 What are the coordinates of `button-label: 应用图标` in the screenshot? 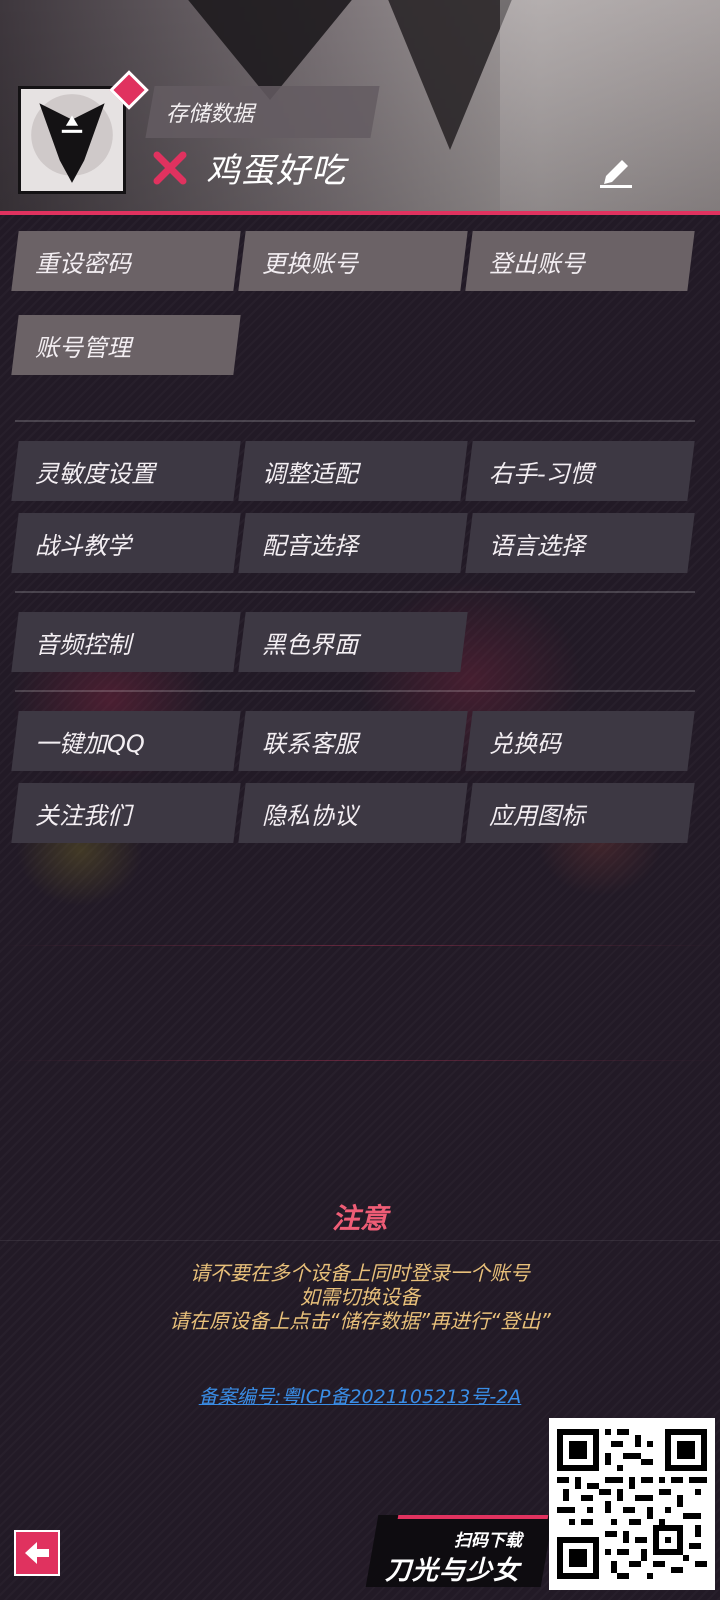 It's located at (536, 816).